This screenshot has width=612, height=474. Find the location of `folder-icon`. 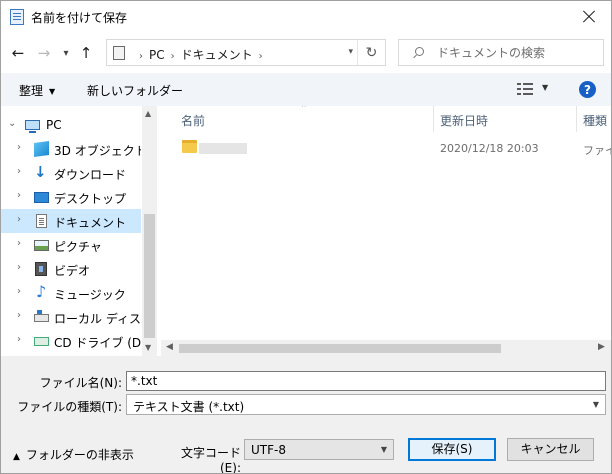

folder-icon is located at coordinates (189, 146).